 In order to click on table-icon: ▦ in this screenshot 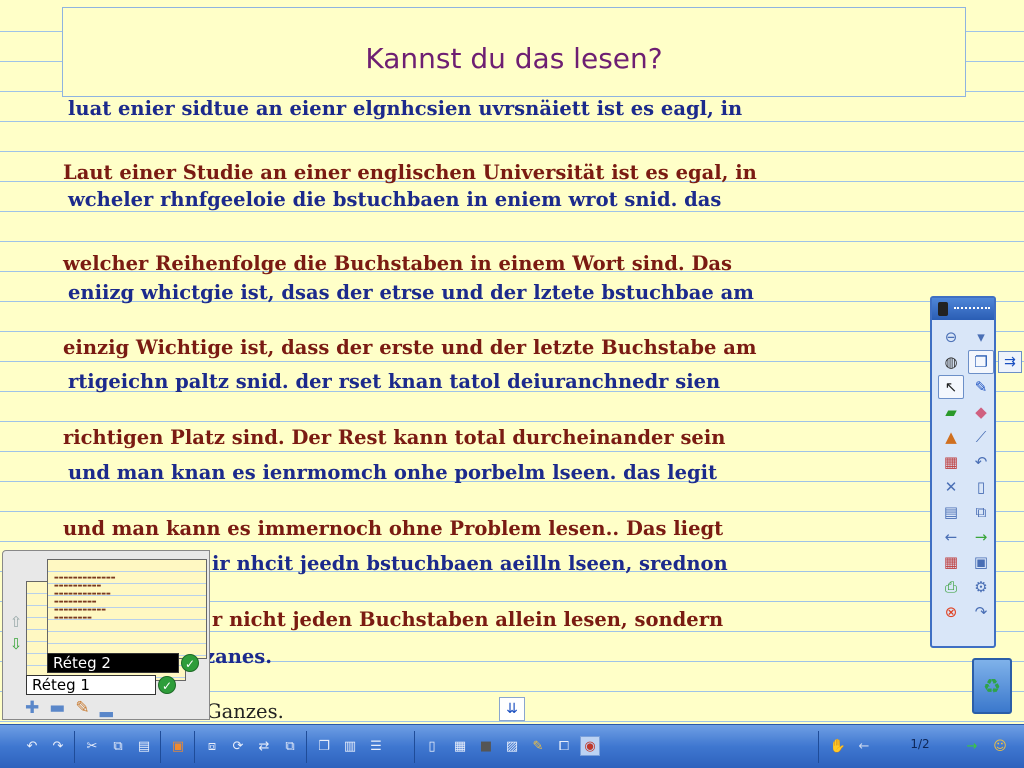, I will do `click(460, 746)`.